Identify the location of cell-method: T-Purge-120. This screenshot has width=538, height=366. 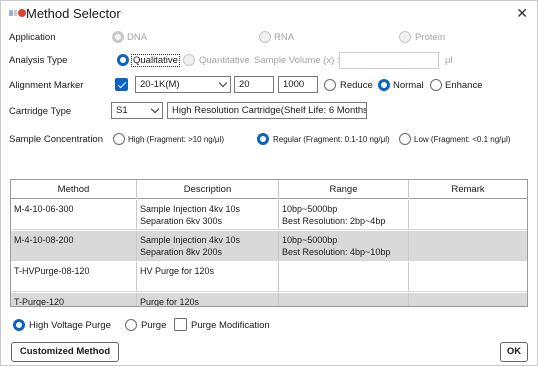
(74, 299).